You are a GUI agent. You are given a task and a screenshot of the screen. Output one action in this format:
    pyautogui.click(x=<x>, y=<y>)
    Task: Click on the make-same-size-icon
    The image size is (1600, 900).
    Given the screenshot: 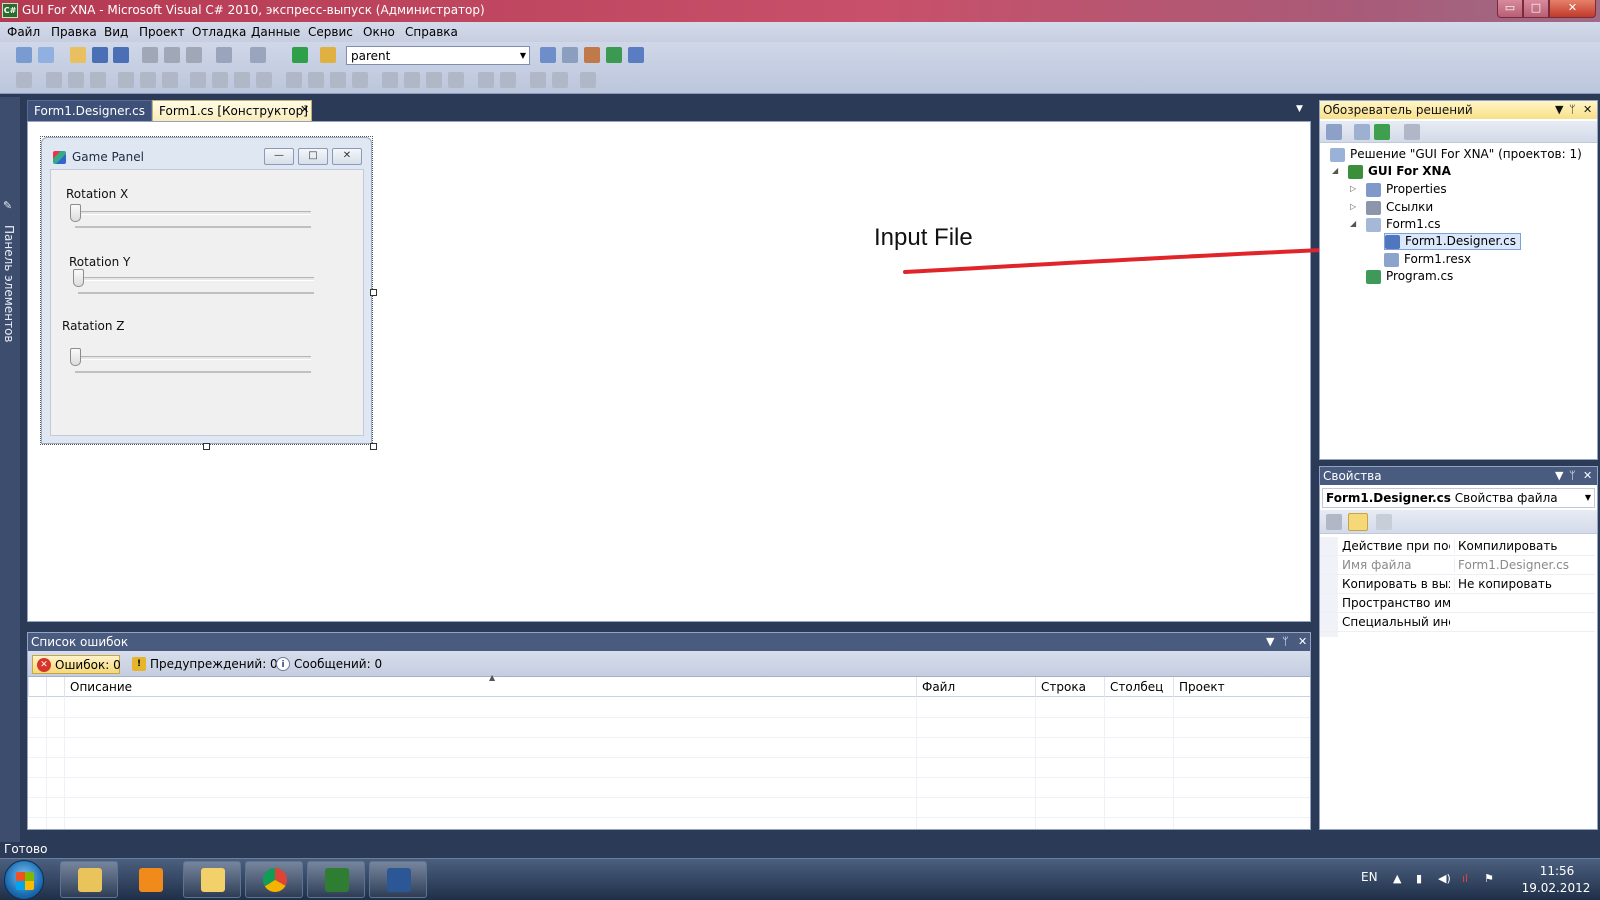 What is the action you would take?
    pyautogui.click(x=242, y=80)
    